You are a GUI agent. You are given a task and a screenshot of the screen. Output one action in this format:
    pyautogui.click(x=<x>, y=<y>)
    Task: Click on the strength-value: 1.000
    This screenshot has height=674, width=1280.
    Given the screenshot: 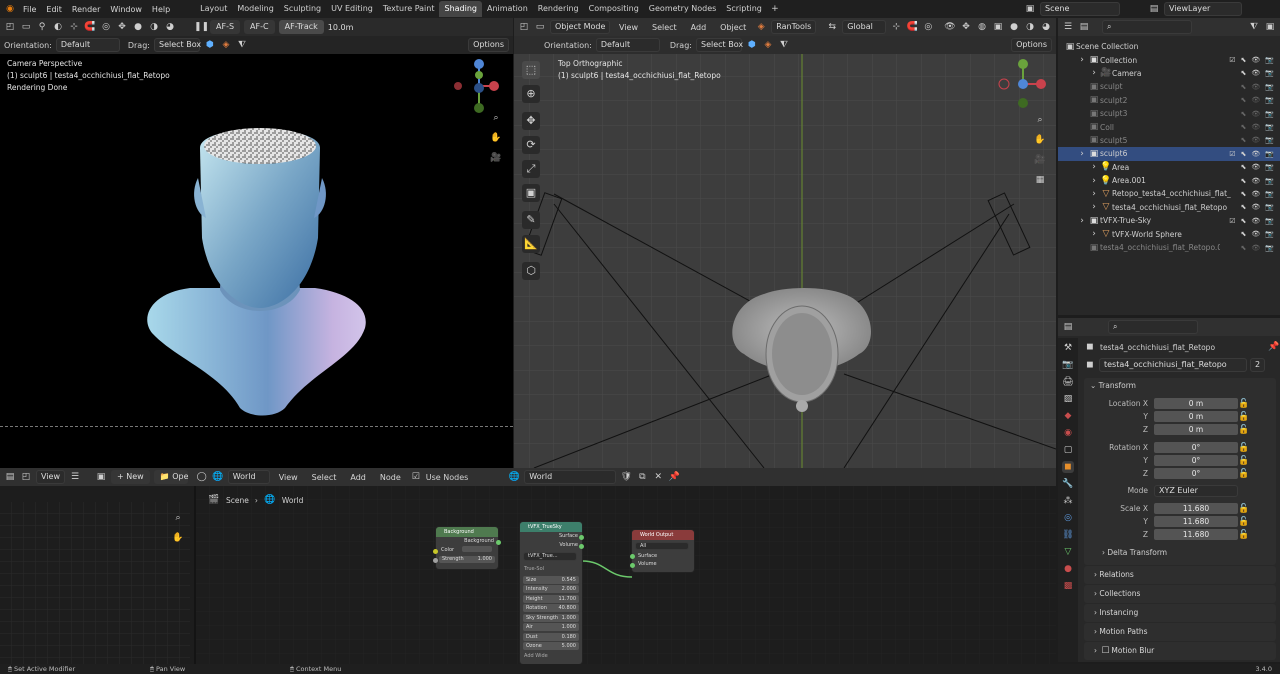 What is the action you would take?
    pyautogui.click(x=485, y=559)
    